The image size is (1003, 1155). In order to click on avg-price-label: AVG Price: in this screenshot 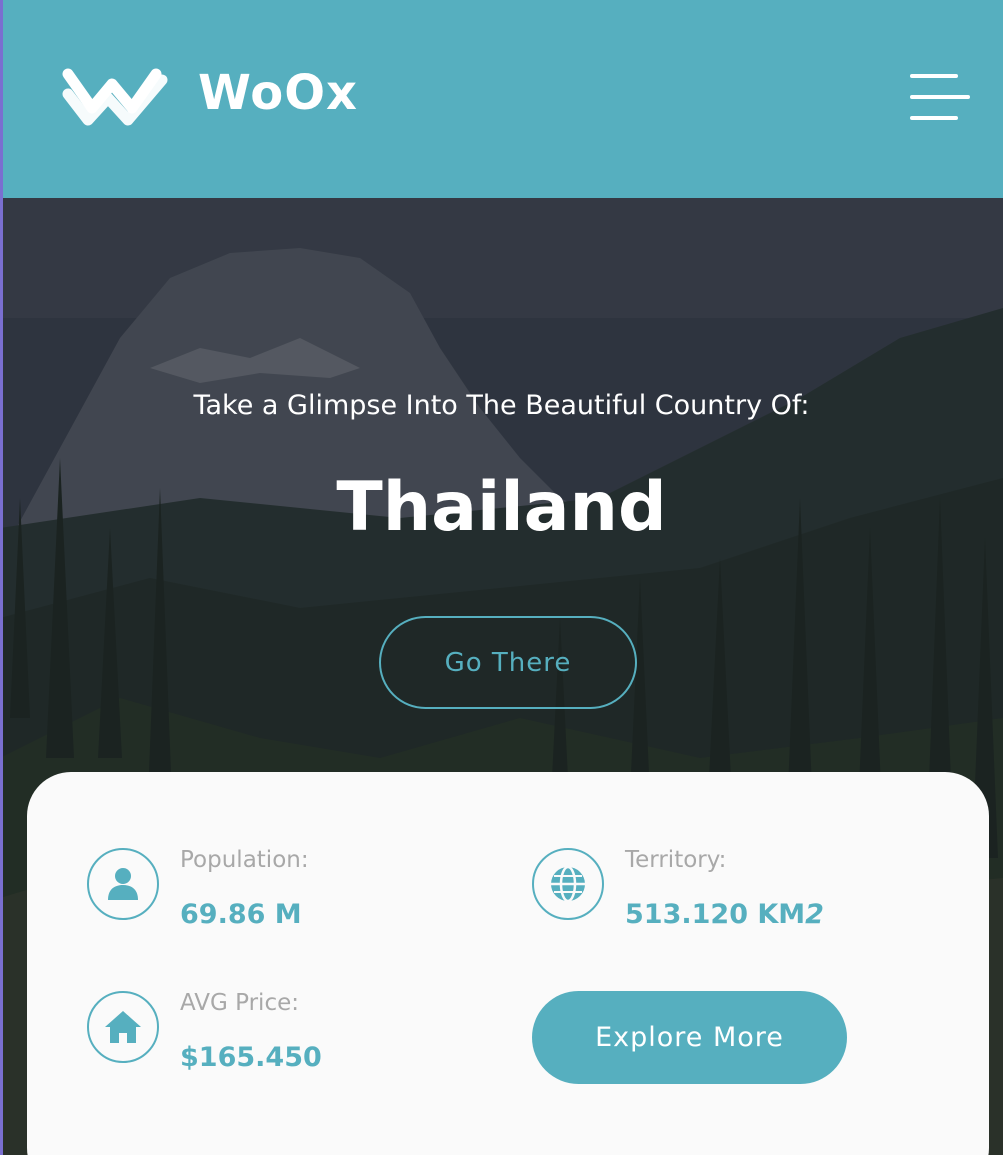, I will do `click(239, 1003)`.